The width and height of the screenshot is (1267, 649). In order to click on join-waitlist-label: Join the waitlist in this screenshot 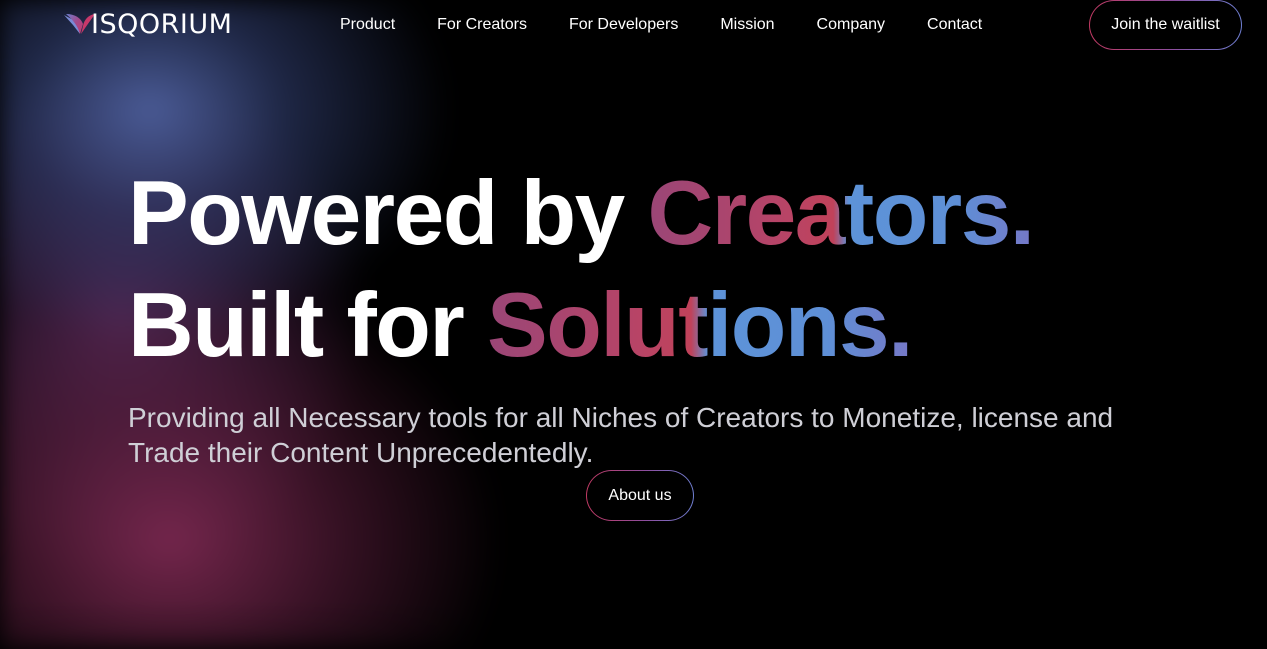, I will do `click(1165, 25)`.